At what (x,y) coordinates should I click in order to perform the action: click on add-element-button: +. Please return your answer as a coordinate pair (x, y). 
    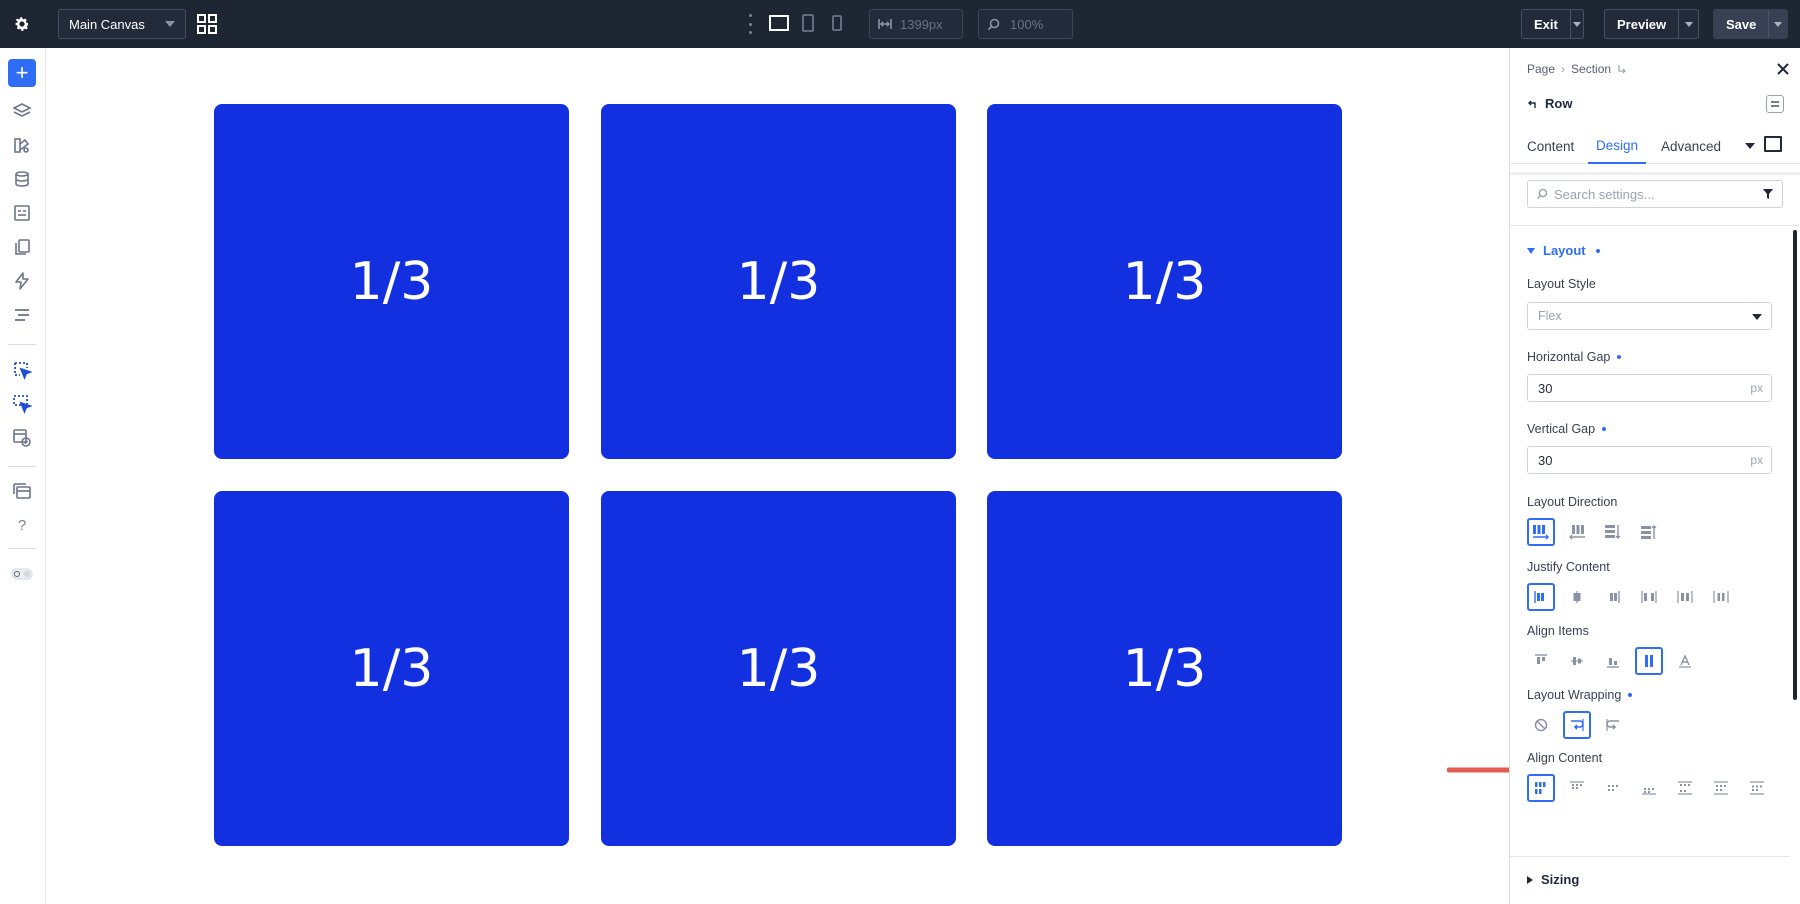
    Looking at the image, I should click on (22, 73).